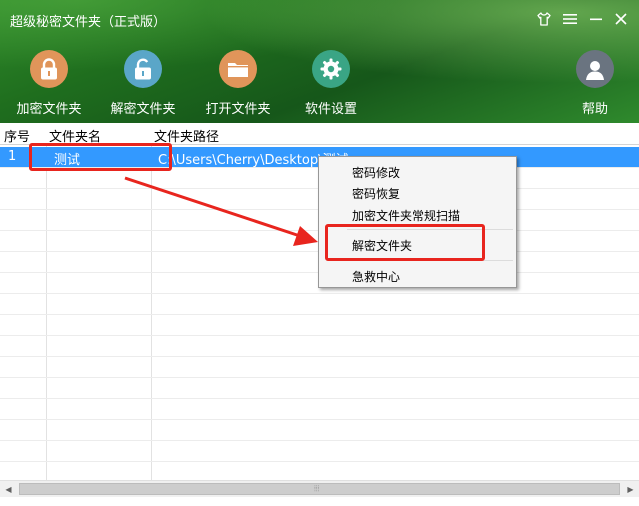  I want to click on highlight-box-folder-name, so click(100, 157).